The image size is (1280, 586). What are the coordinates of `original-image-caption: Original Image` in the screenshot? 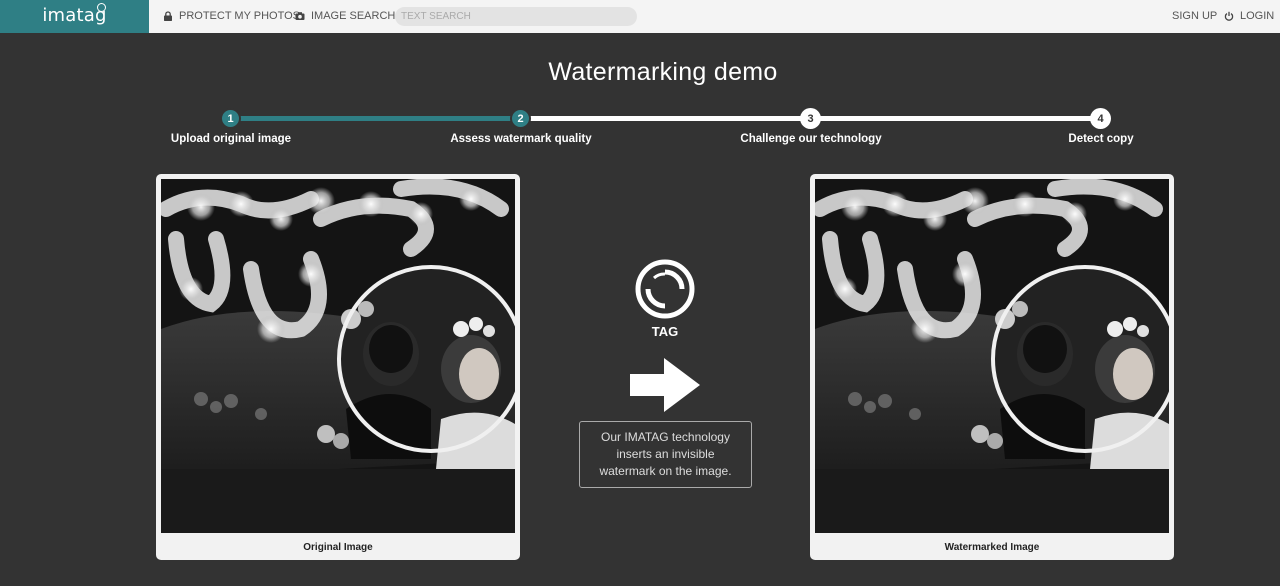 It's located at (338, 547).